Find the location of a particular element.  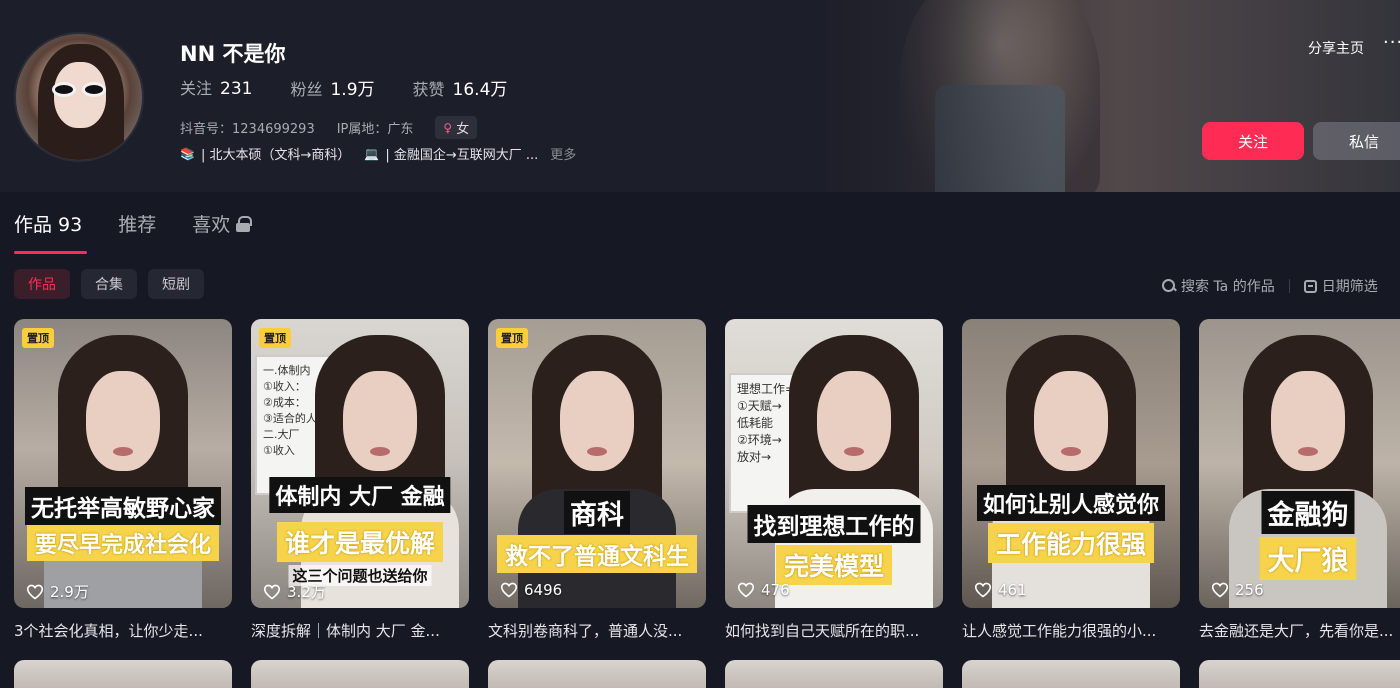

lock-icon is located at coordinates (244, 223).